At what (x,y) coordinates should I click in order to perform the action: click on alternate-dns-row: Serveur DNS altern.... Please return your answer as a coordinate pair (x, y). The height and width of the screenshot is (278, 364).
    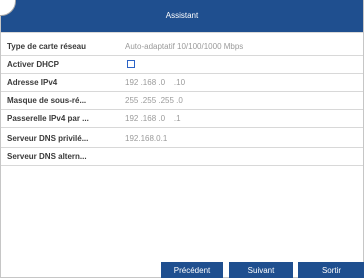
    Looking at the image, I should click on (182, 157).